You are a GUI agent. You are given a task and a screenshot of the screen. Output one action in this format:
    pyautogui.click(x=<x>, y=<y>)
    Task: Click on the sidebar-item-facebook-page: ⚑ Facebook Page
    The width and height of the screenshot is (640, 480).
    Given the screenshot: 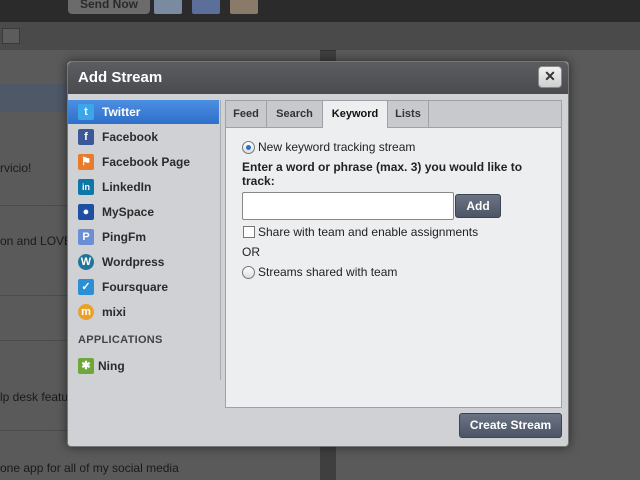 What is the action you would take?
    pyautogui.click(x=143, y=162)
    